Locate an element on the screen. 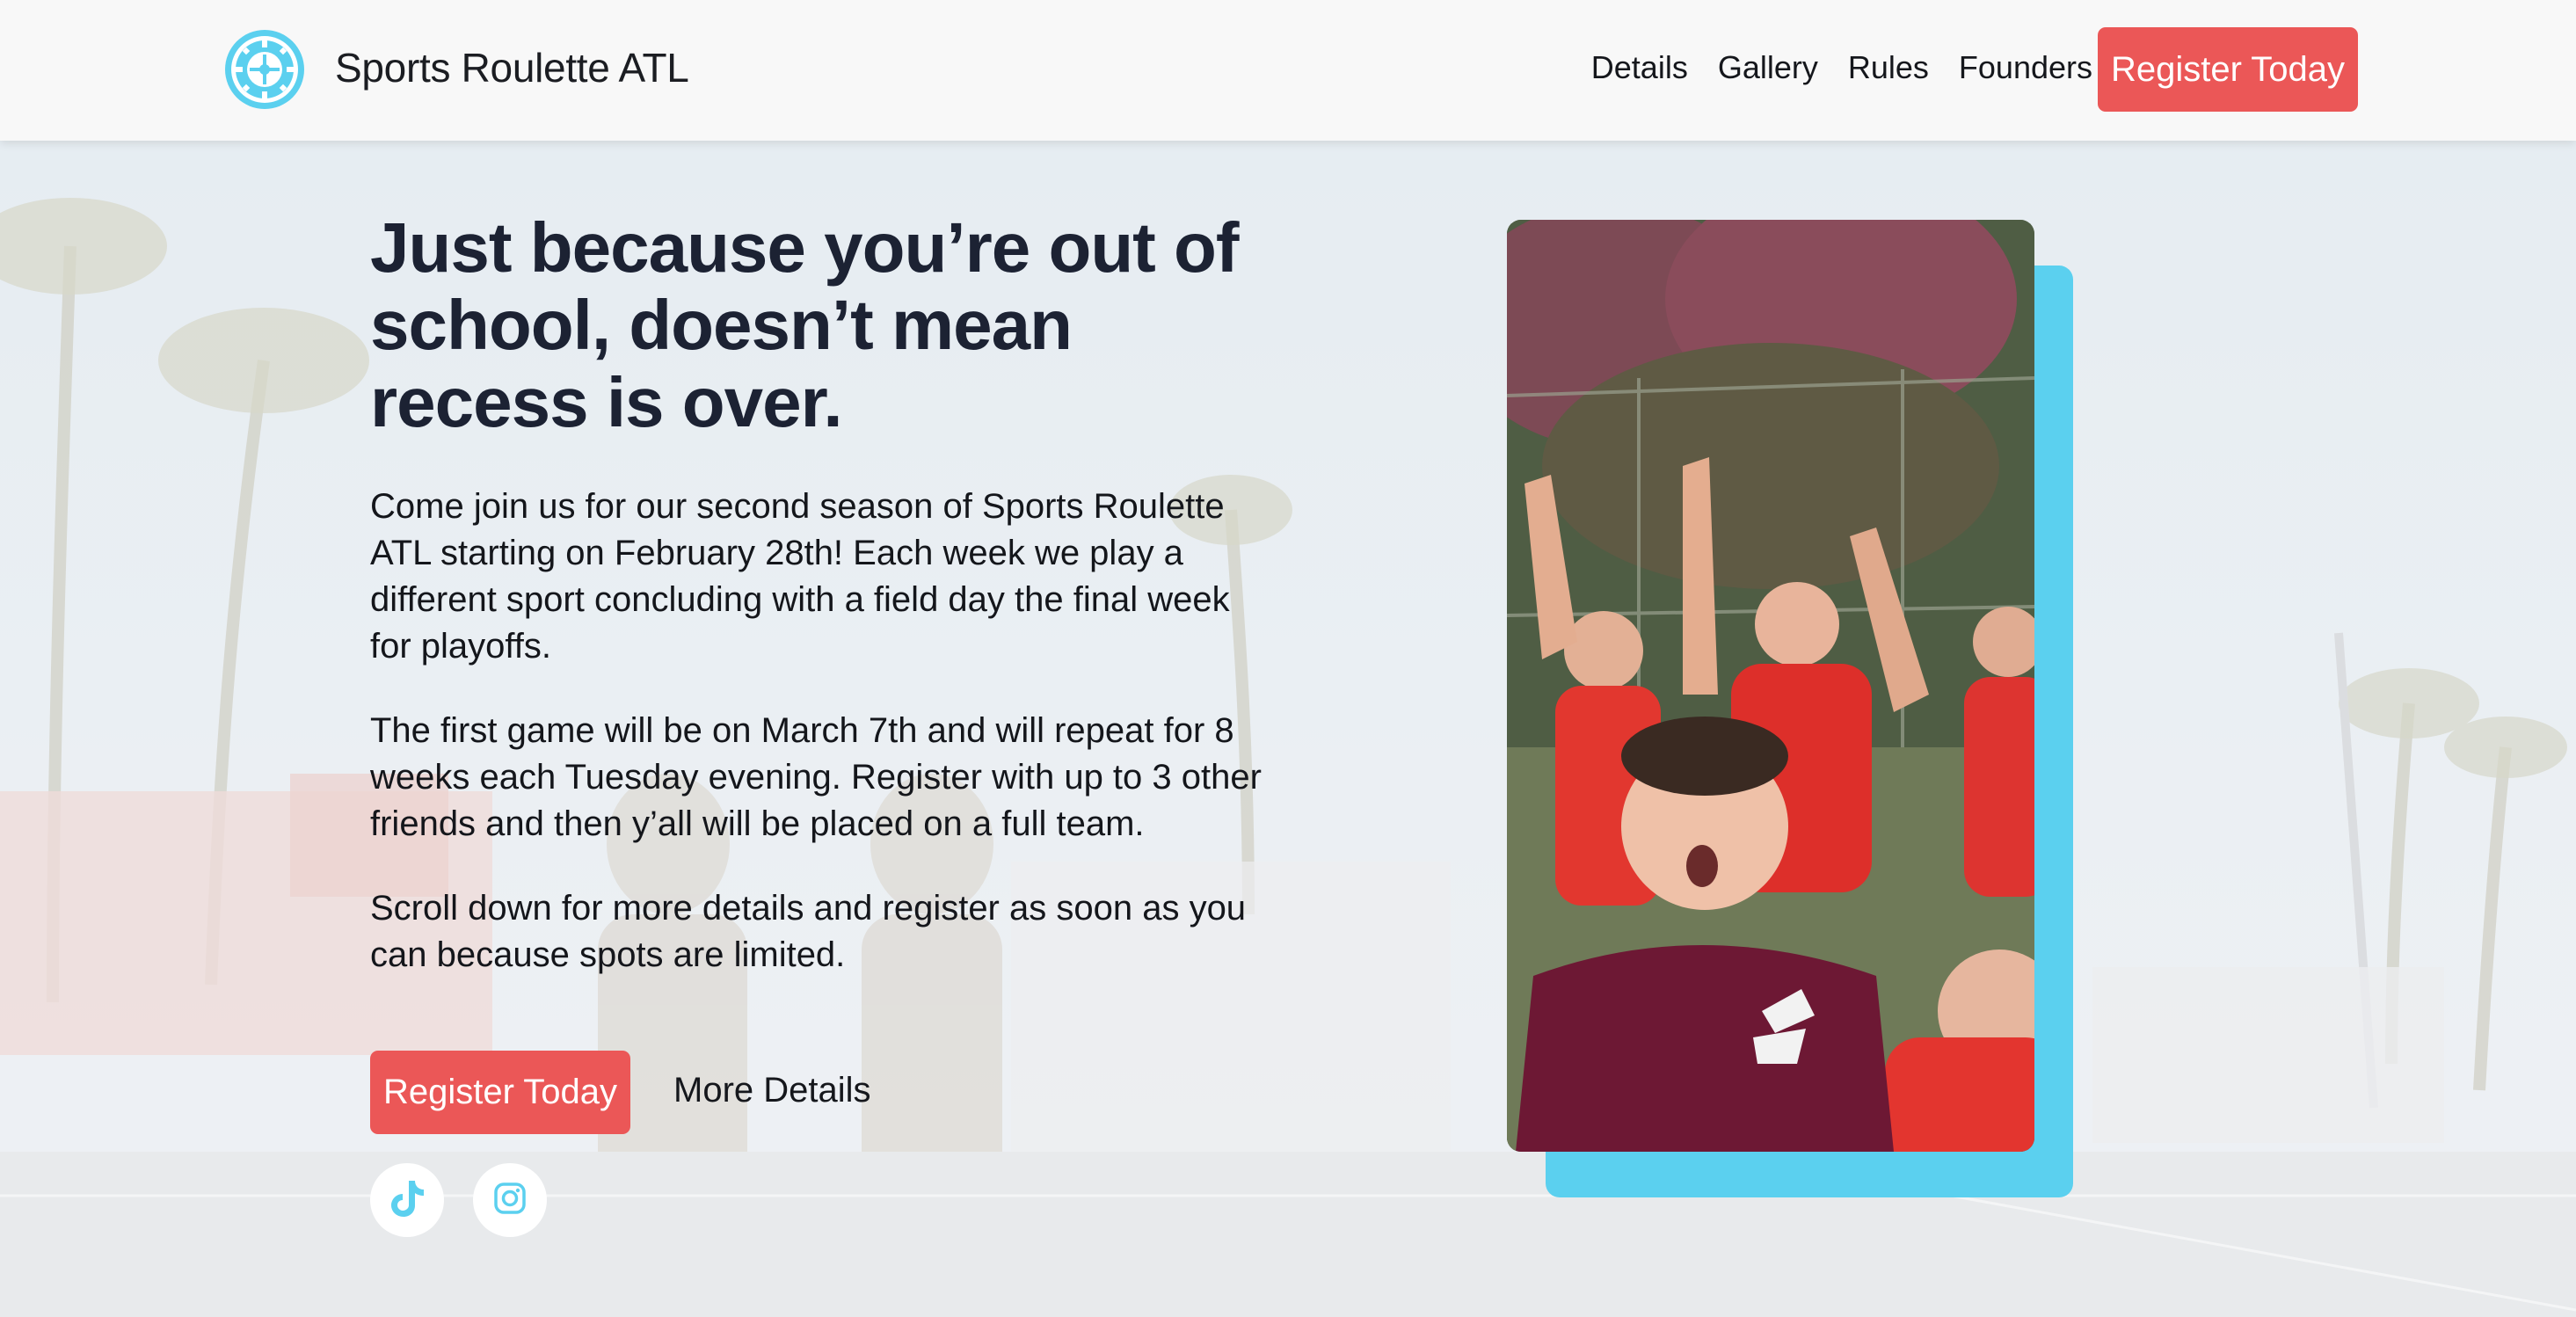 This screenshot has height=1317, width=2576. nav-register-button: Register Today is located at coordinates (2228, 69).